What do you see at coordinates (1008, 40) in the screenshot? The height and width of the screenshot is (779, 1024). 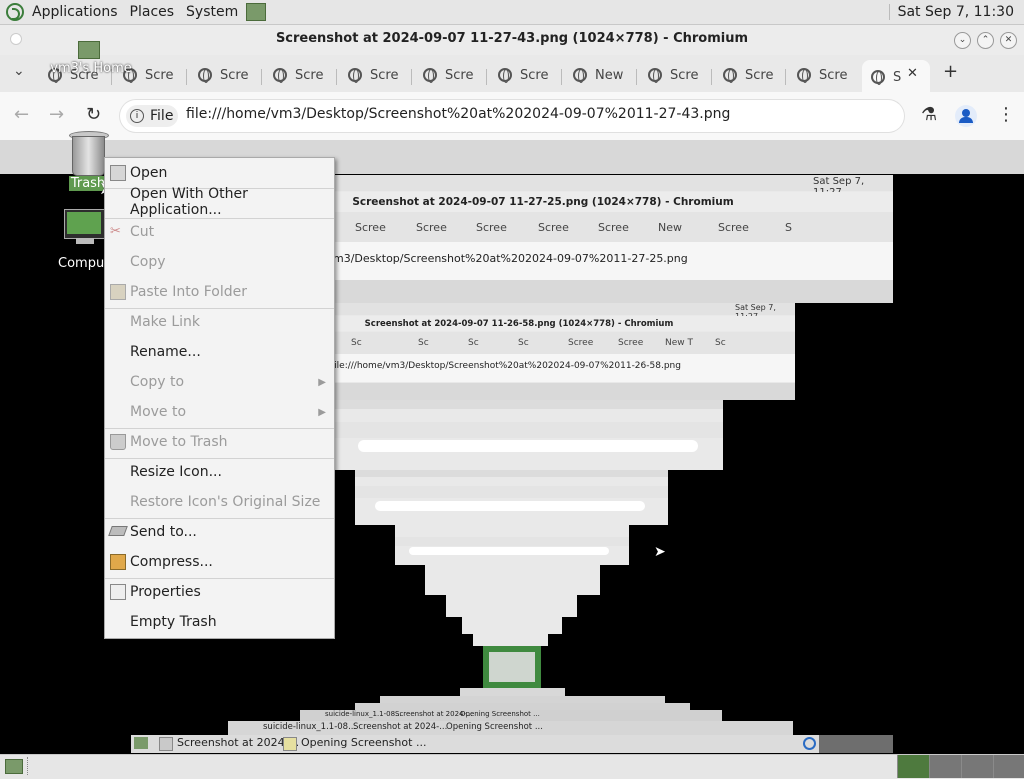 I see `close-window-button: ✕` at bounding box center [1008, 40].